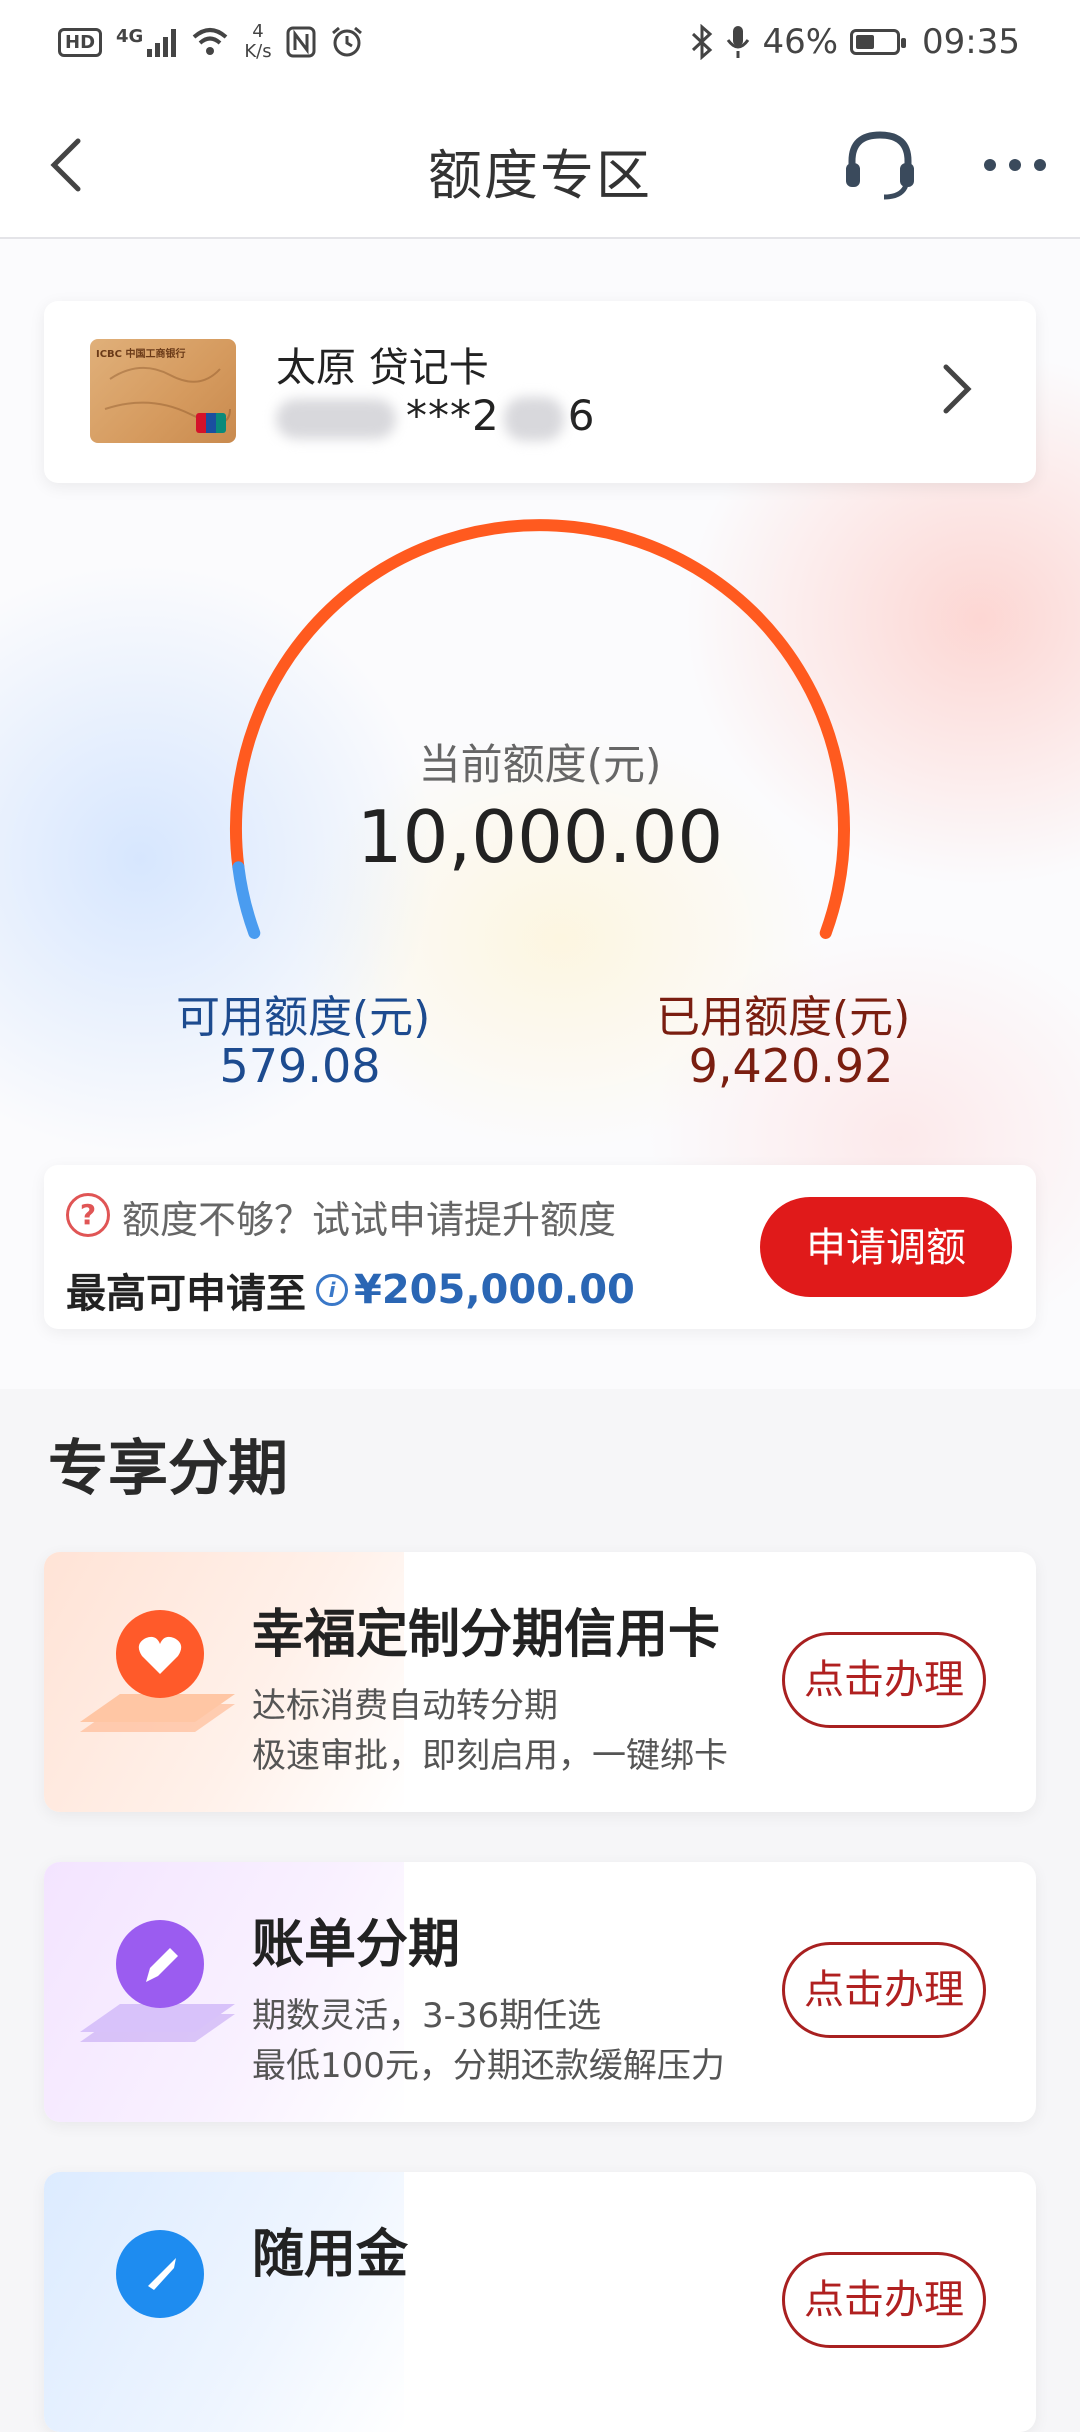 The width and height of the screenshot is (1080, 2432). Describe the element at coordinates (303, 1017) in the screenshot. I see `available-limit-label: 可用额度(元)` at that location.